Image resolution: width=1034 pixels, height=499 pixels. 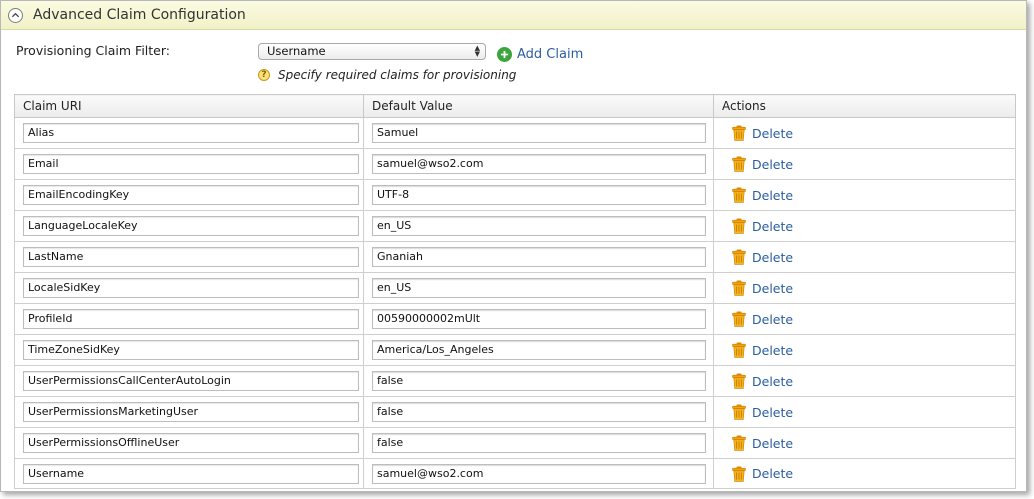 I want to click on section-header: Advanced Claim Configuration, so click(x=513, y=15).